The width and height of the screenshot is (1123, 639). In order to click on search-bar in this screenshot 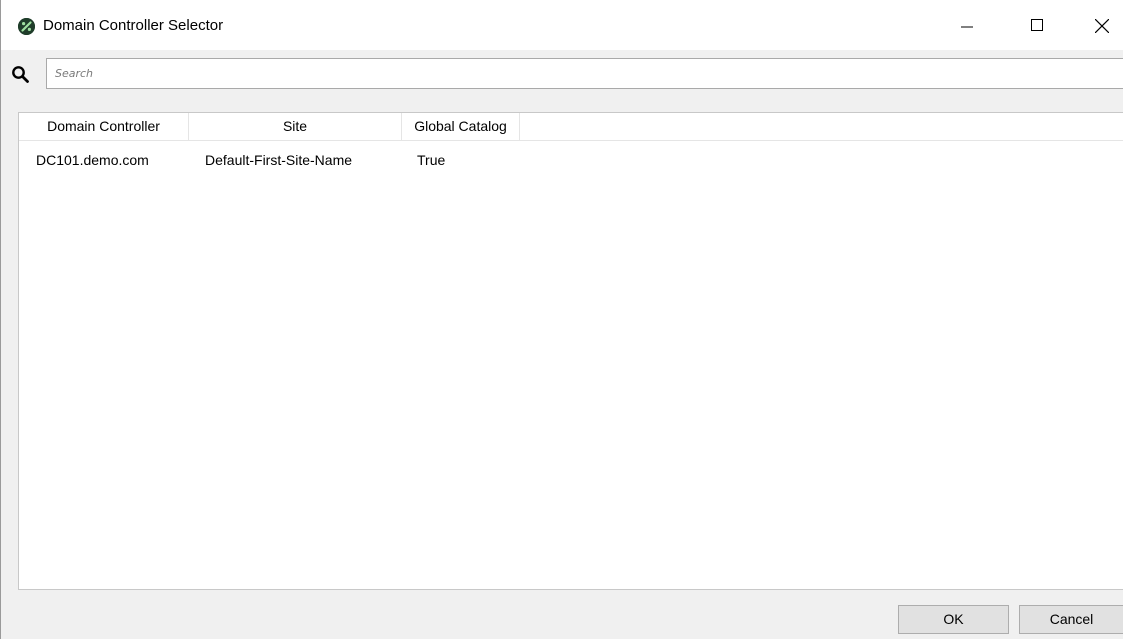, I will do `click(562, 78)`.